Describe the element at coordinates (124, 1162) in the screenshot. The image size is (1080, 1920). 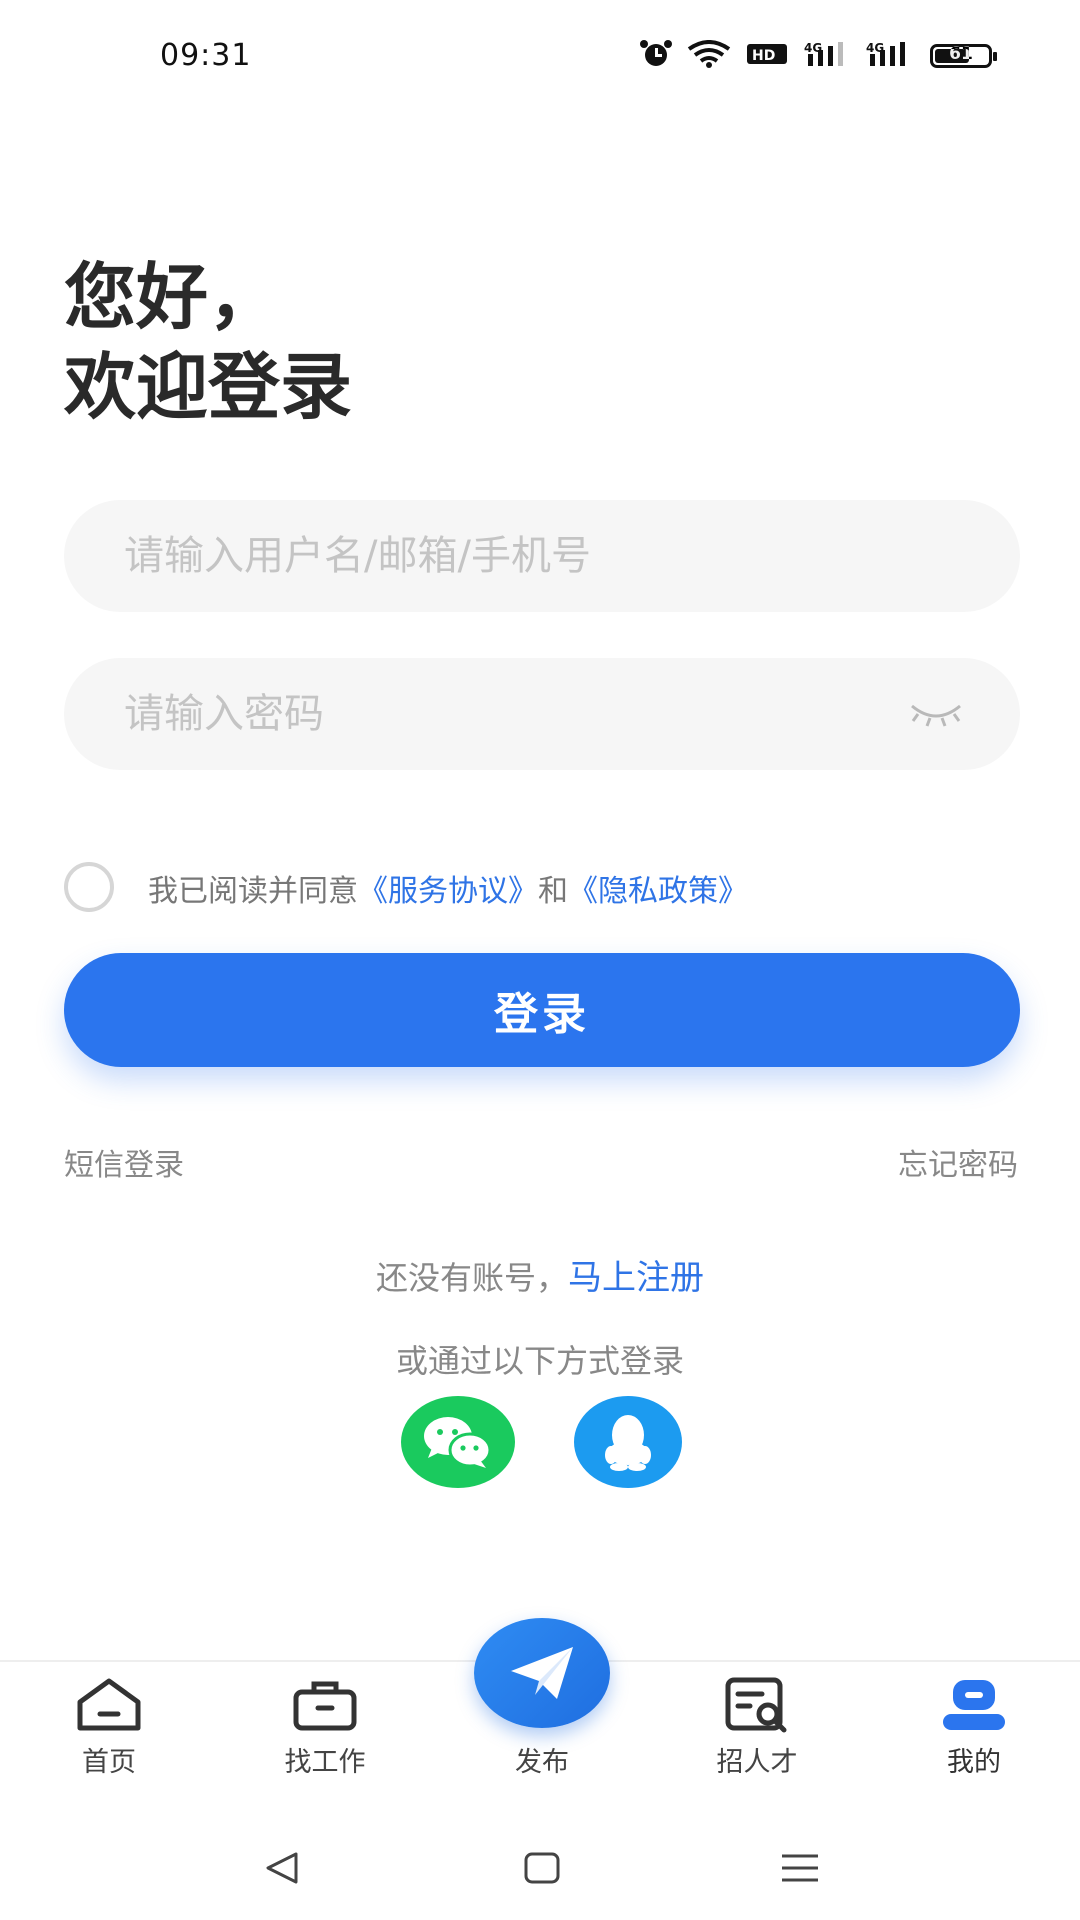
I see `sms-login-link: 短信登录` at that location.